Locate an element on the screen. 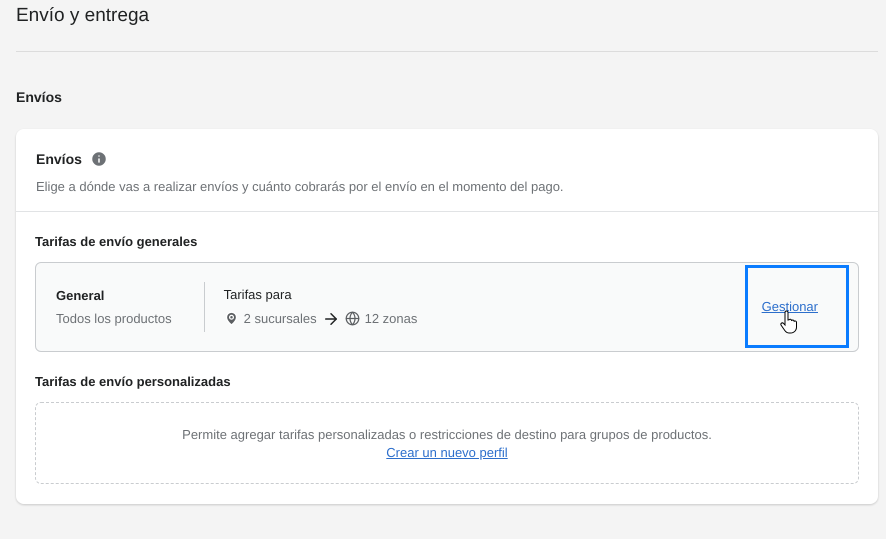  zones-count: 12 zonas is located at coordinates (391, 318).